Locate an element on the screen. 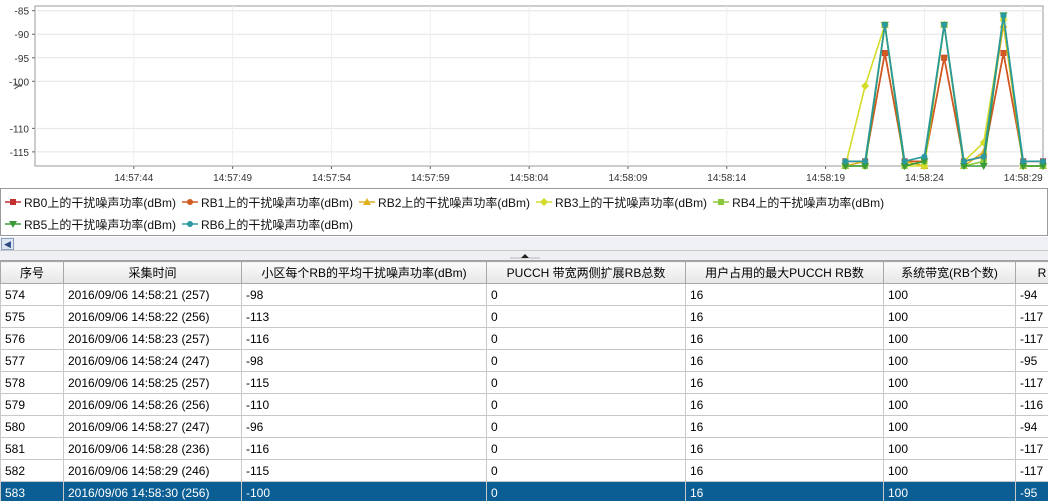 The height and width of the screenshot is (501, 1048). table-cell: -115 is located at coordinates (364, 470).